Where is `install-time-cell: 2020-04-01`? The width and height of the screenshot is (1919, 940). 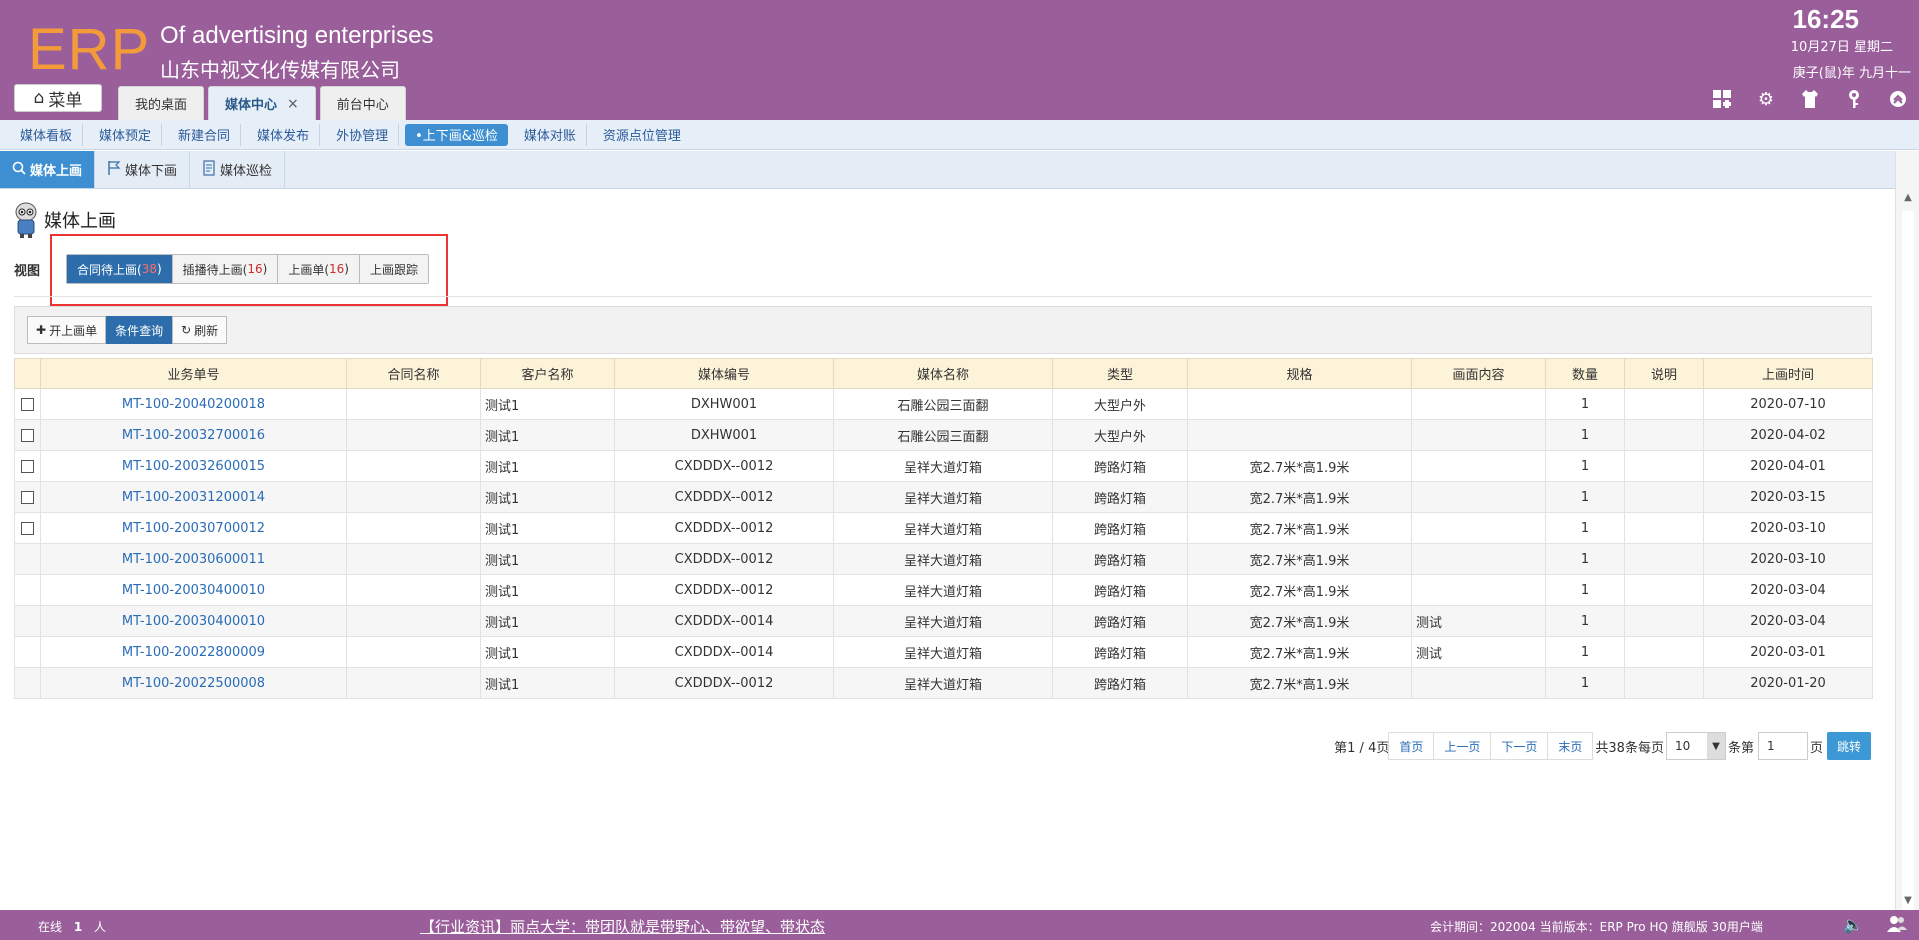 install-time-cell: 2020-04-01 is located at coordinates (1788, 466).